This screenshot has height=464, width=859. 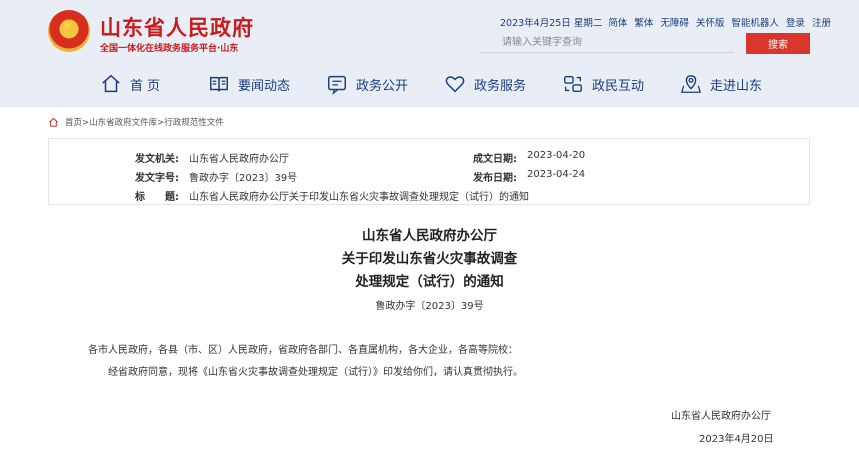 I want to click on signature: 山东省人民政府办公厅, so click(x=721, y=416).